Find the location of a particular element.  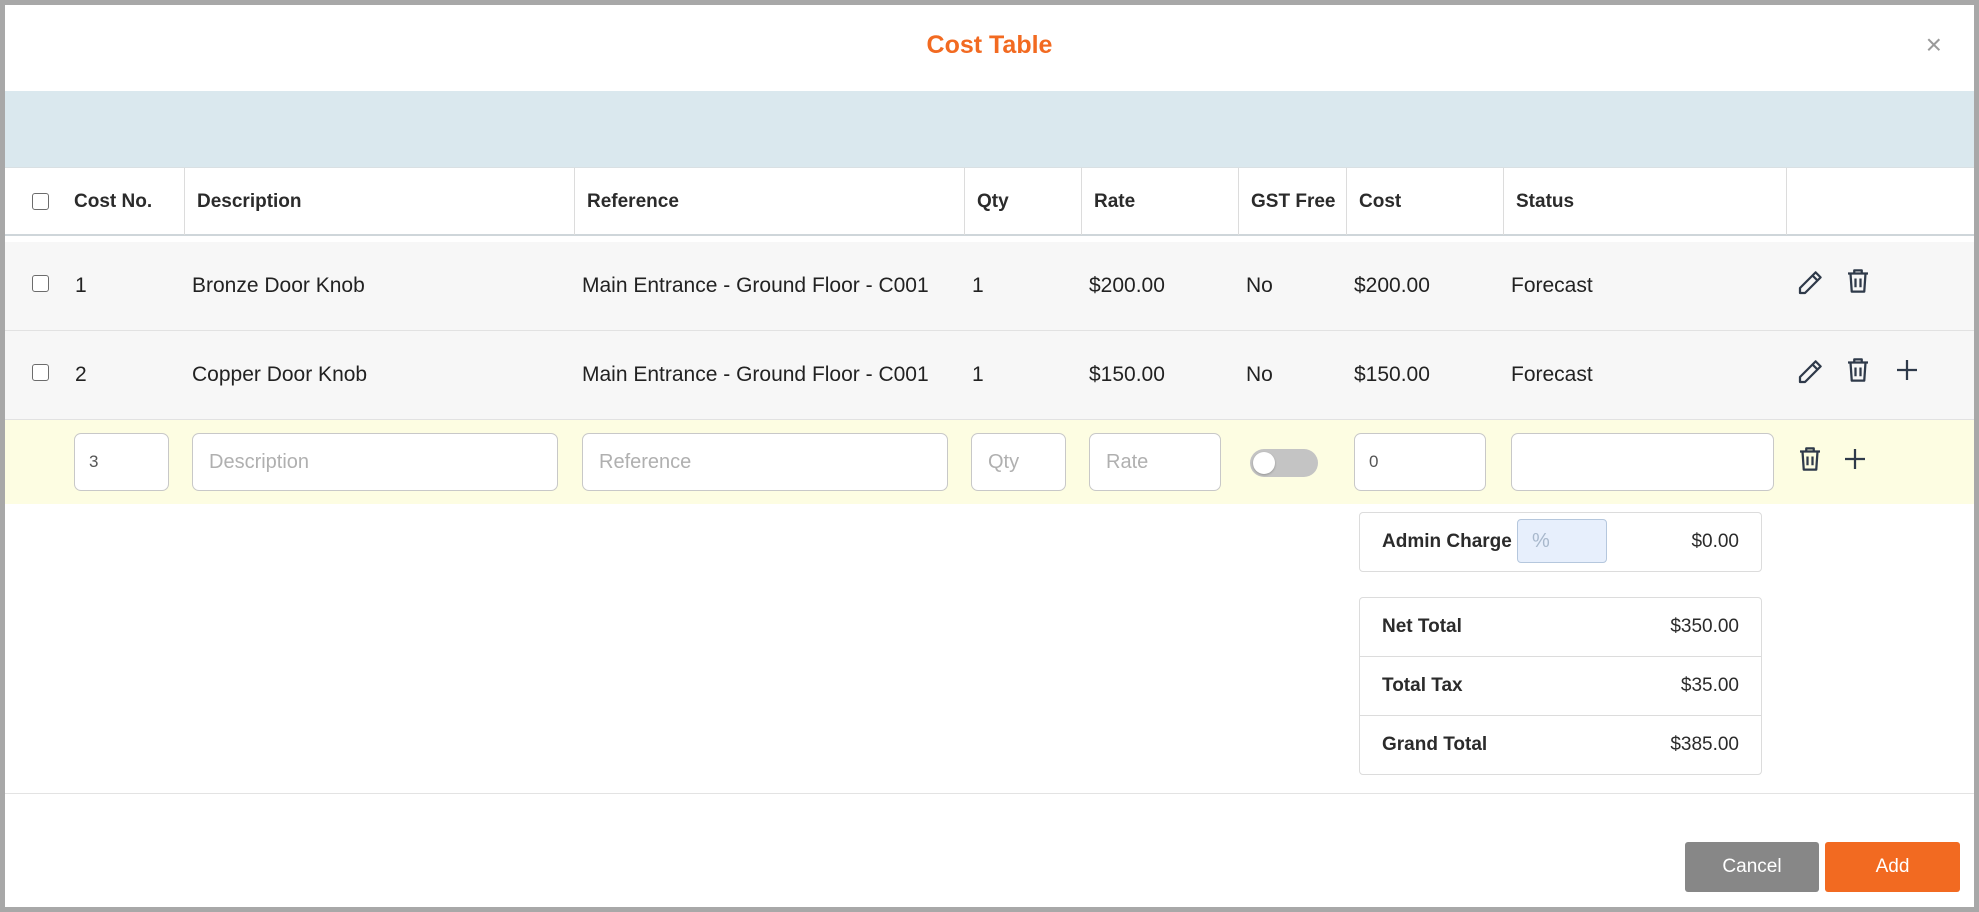

column-header-qty: Qty is located at coordinates (1023, 201).